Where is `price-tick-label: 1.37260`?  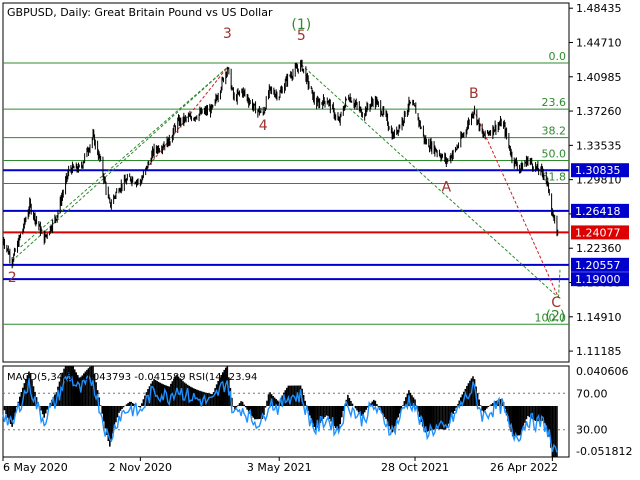 price-tick-label: 1.37260 is located at coordinates (599, 111).